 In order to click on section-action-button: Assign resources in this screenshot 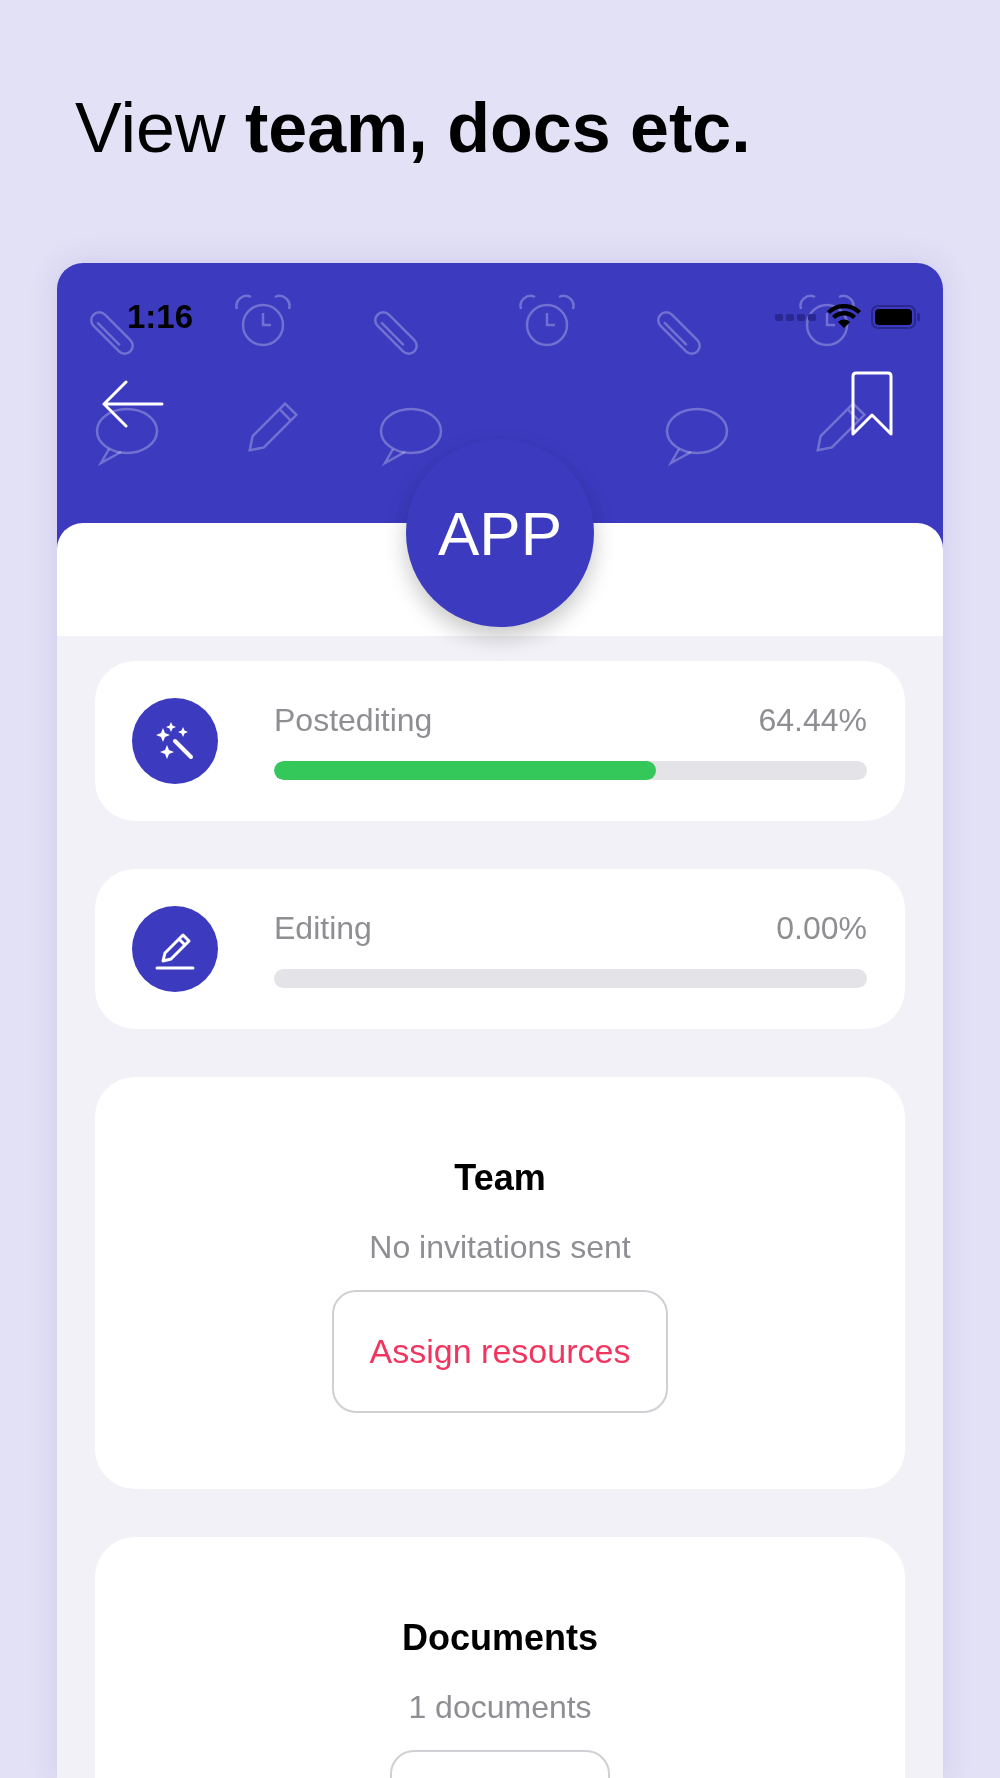, I will do `click(500, 1351)`.